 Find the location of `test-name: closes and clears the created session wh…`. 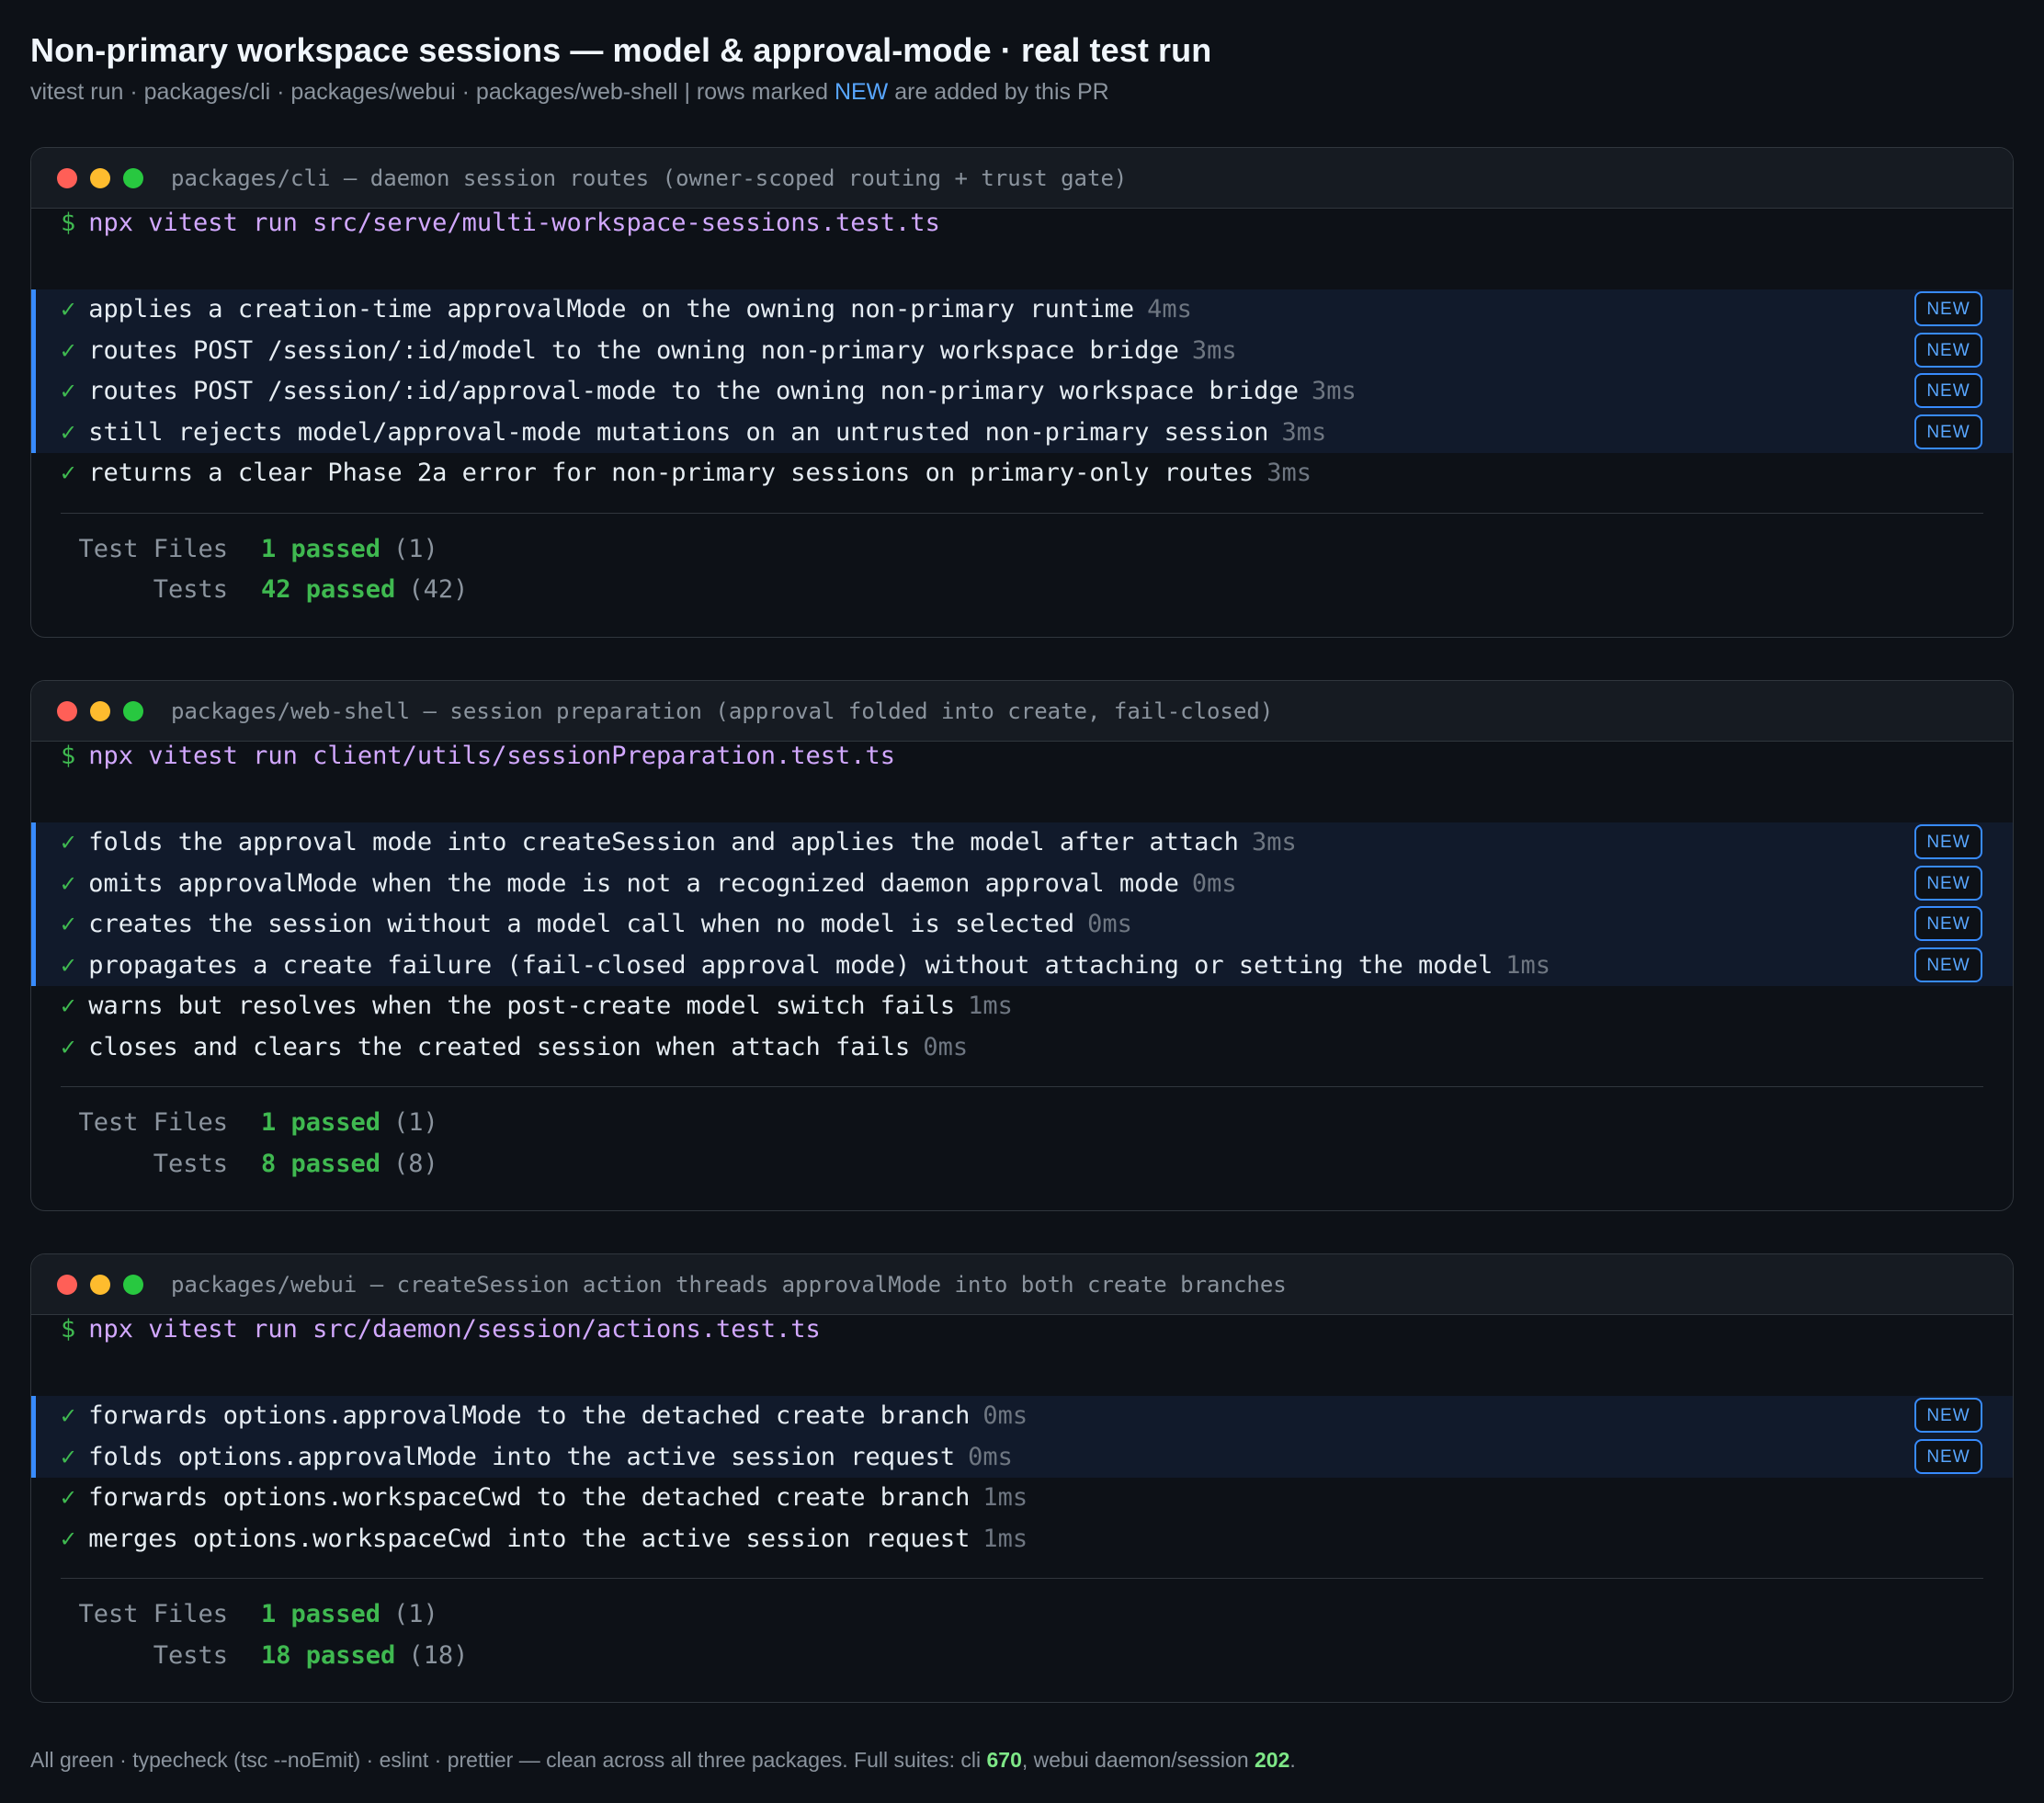

test-name: closes and clears the created session wh… is located at coordinates (499, 1046).